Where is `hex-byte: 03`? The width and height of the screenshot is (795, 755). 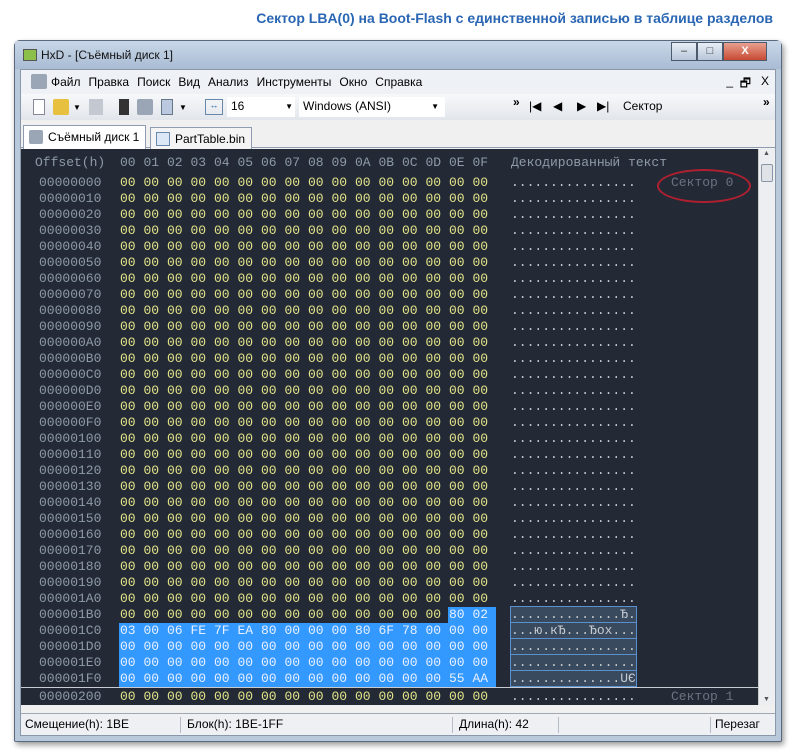
hex-byte: 03 is located at coordinates (131, 631).